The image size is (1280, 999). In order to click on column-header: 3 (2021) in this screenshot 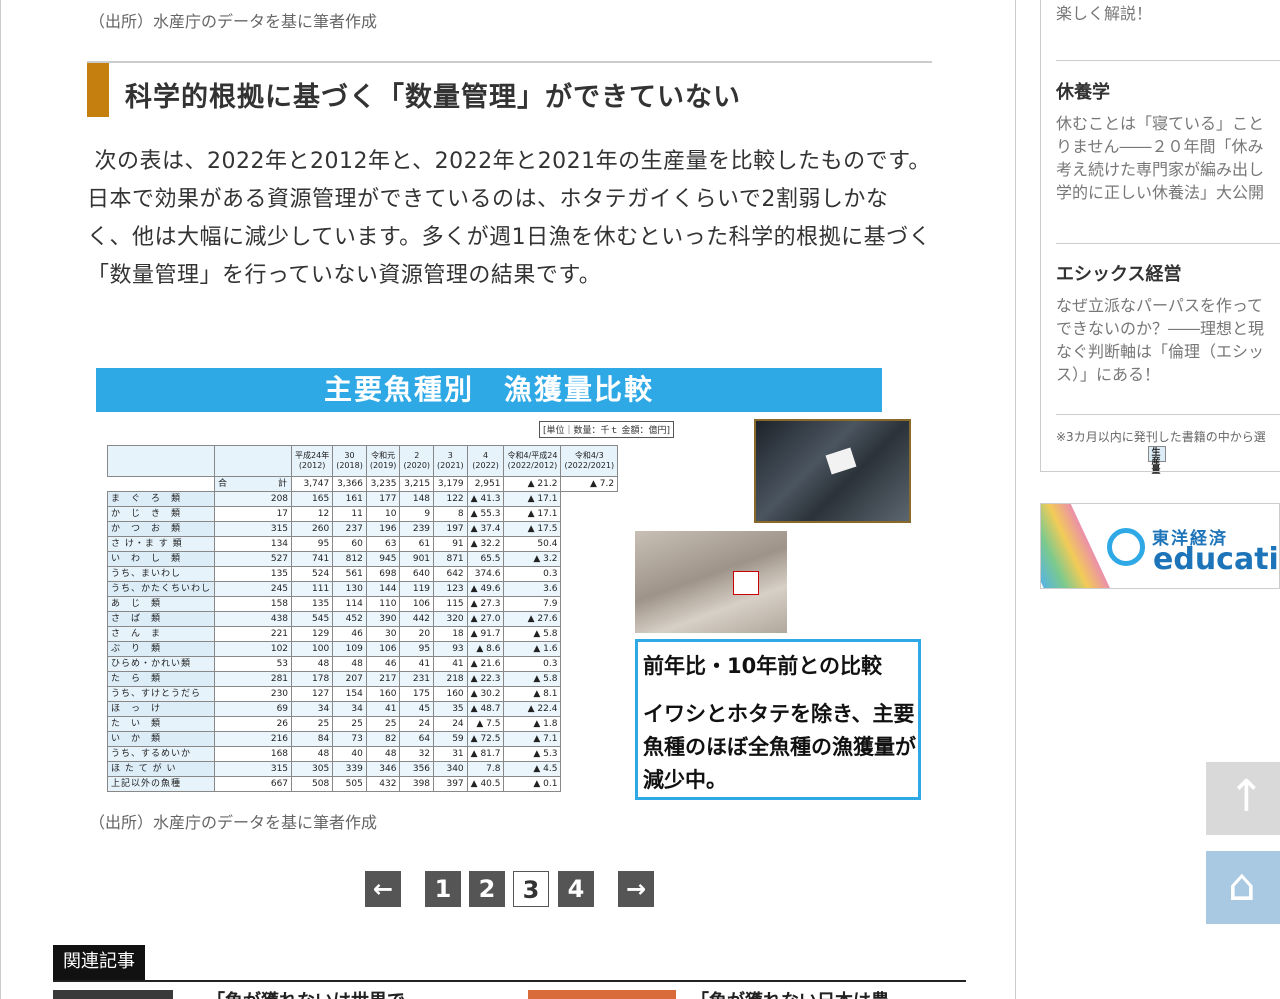, I will do `click(450, 461)`.